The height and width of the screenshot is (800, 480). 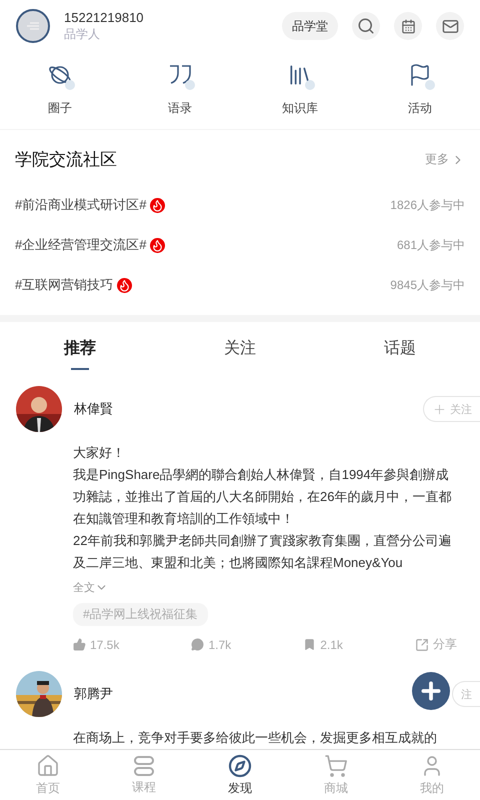 I want to click on feed-tab: 推荐, so click(x=80, y=348).